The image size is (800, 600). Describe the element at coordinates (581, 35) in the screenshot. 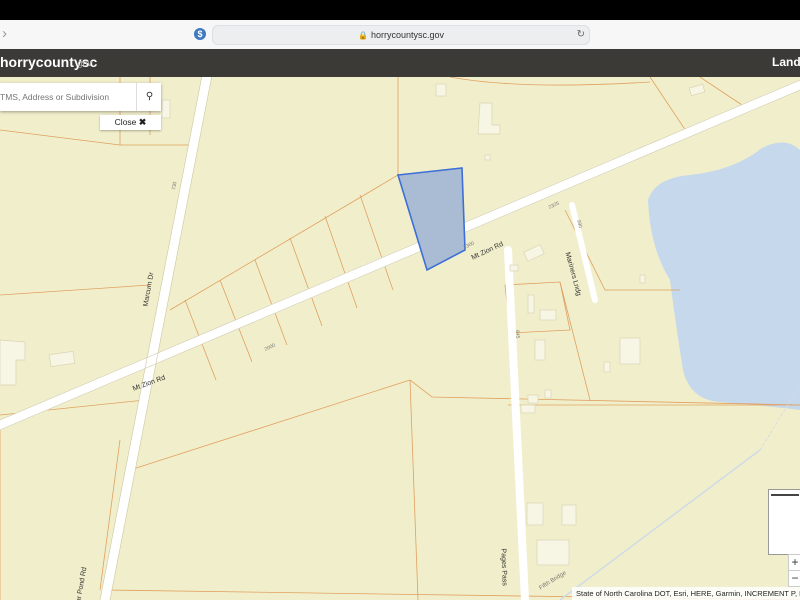

I see `reload-icon: ↻` at that location.